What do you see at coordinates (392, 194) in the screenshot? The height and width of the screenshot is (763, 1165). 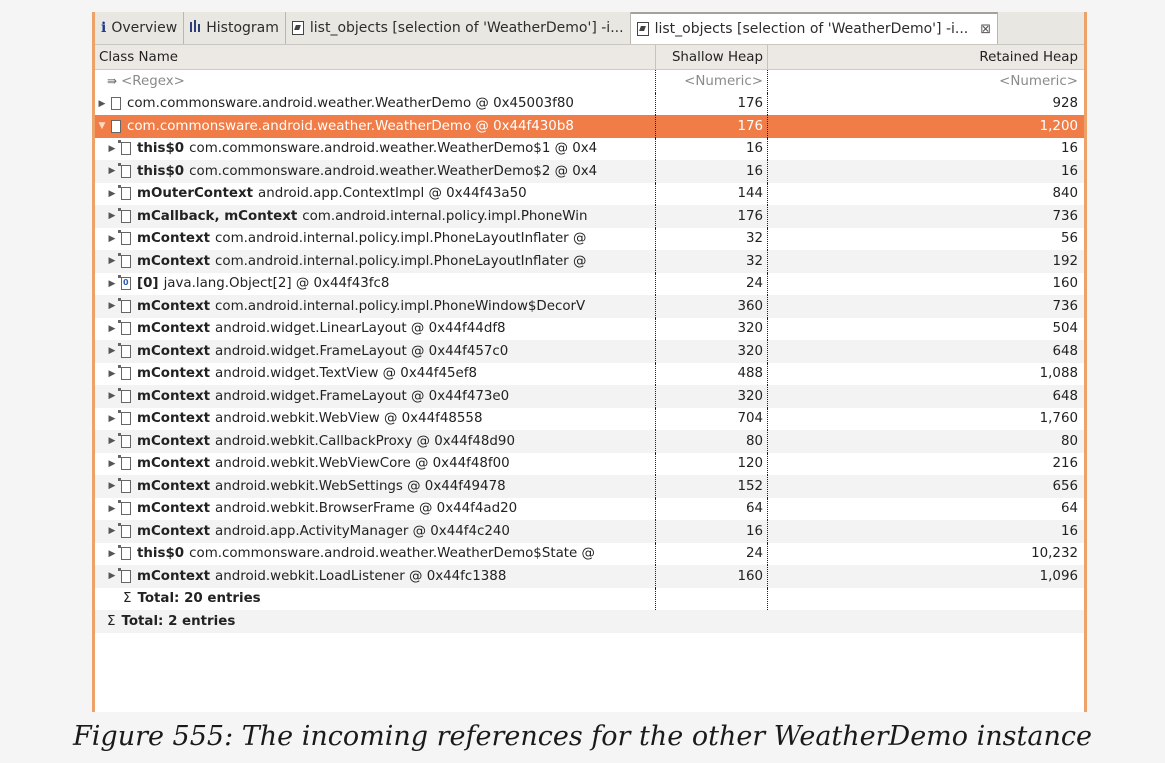 I see `class-name: android.app.ContextImpl @ 0x44f43a50` at bounding box center [392, 194].